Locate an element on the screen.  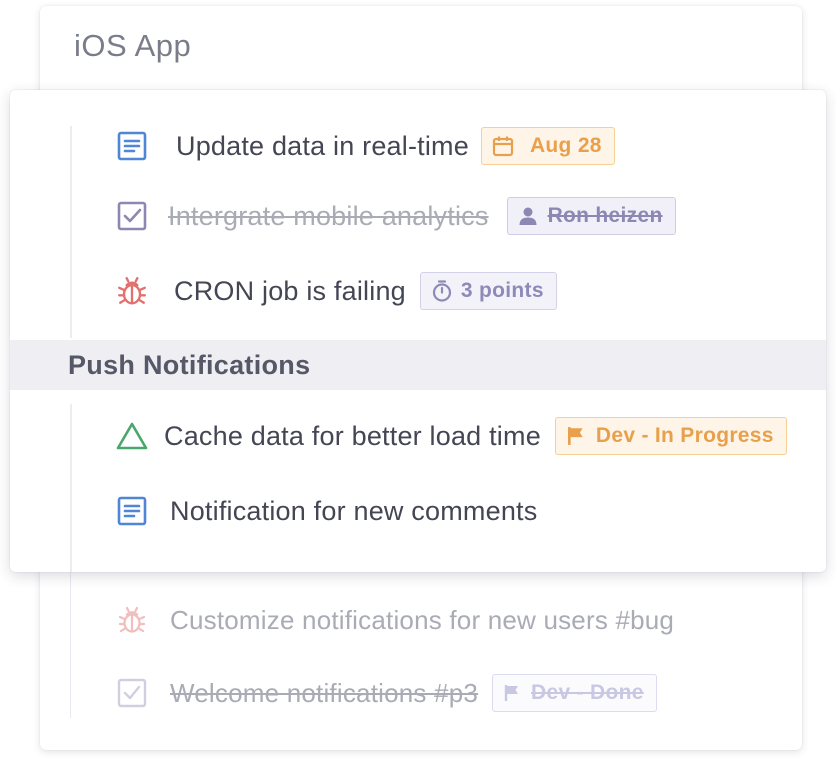
points-tag: 3 points is located at coordinates (488, 291).